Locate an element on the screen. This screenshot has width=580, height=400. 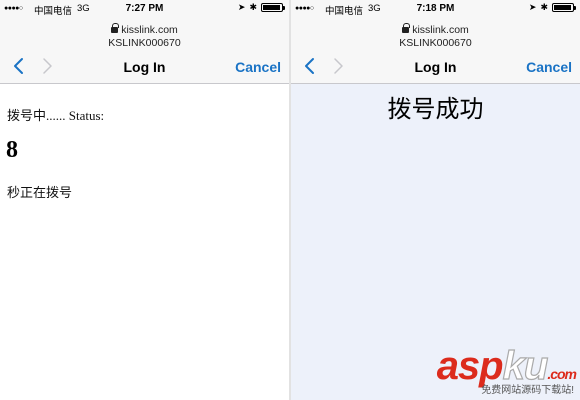
watermark-tagline: 免费网站源码下载站! is located at coordinates (527, 390).